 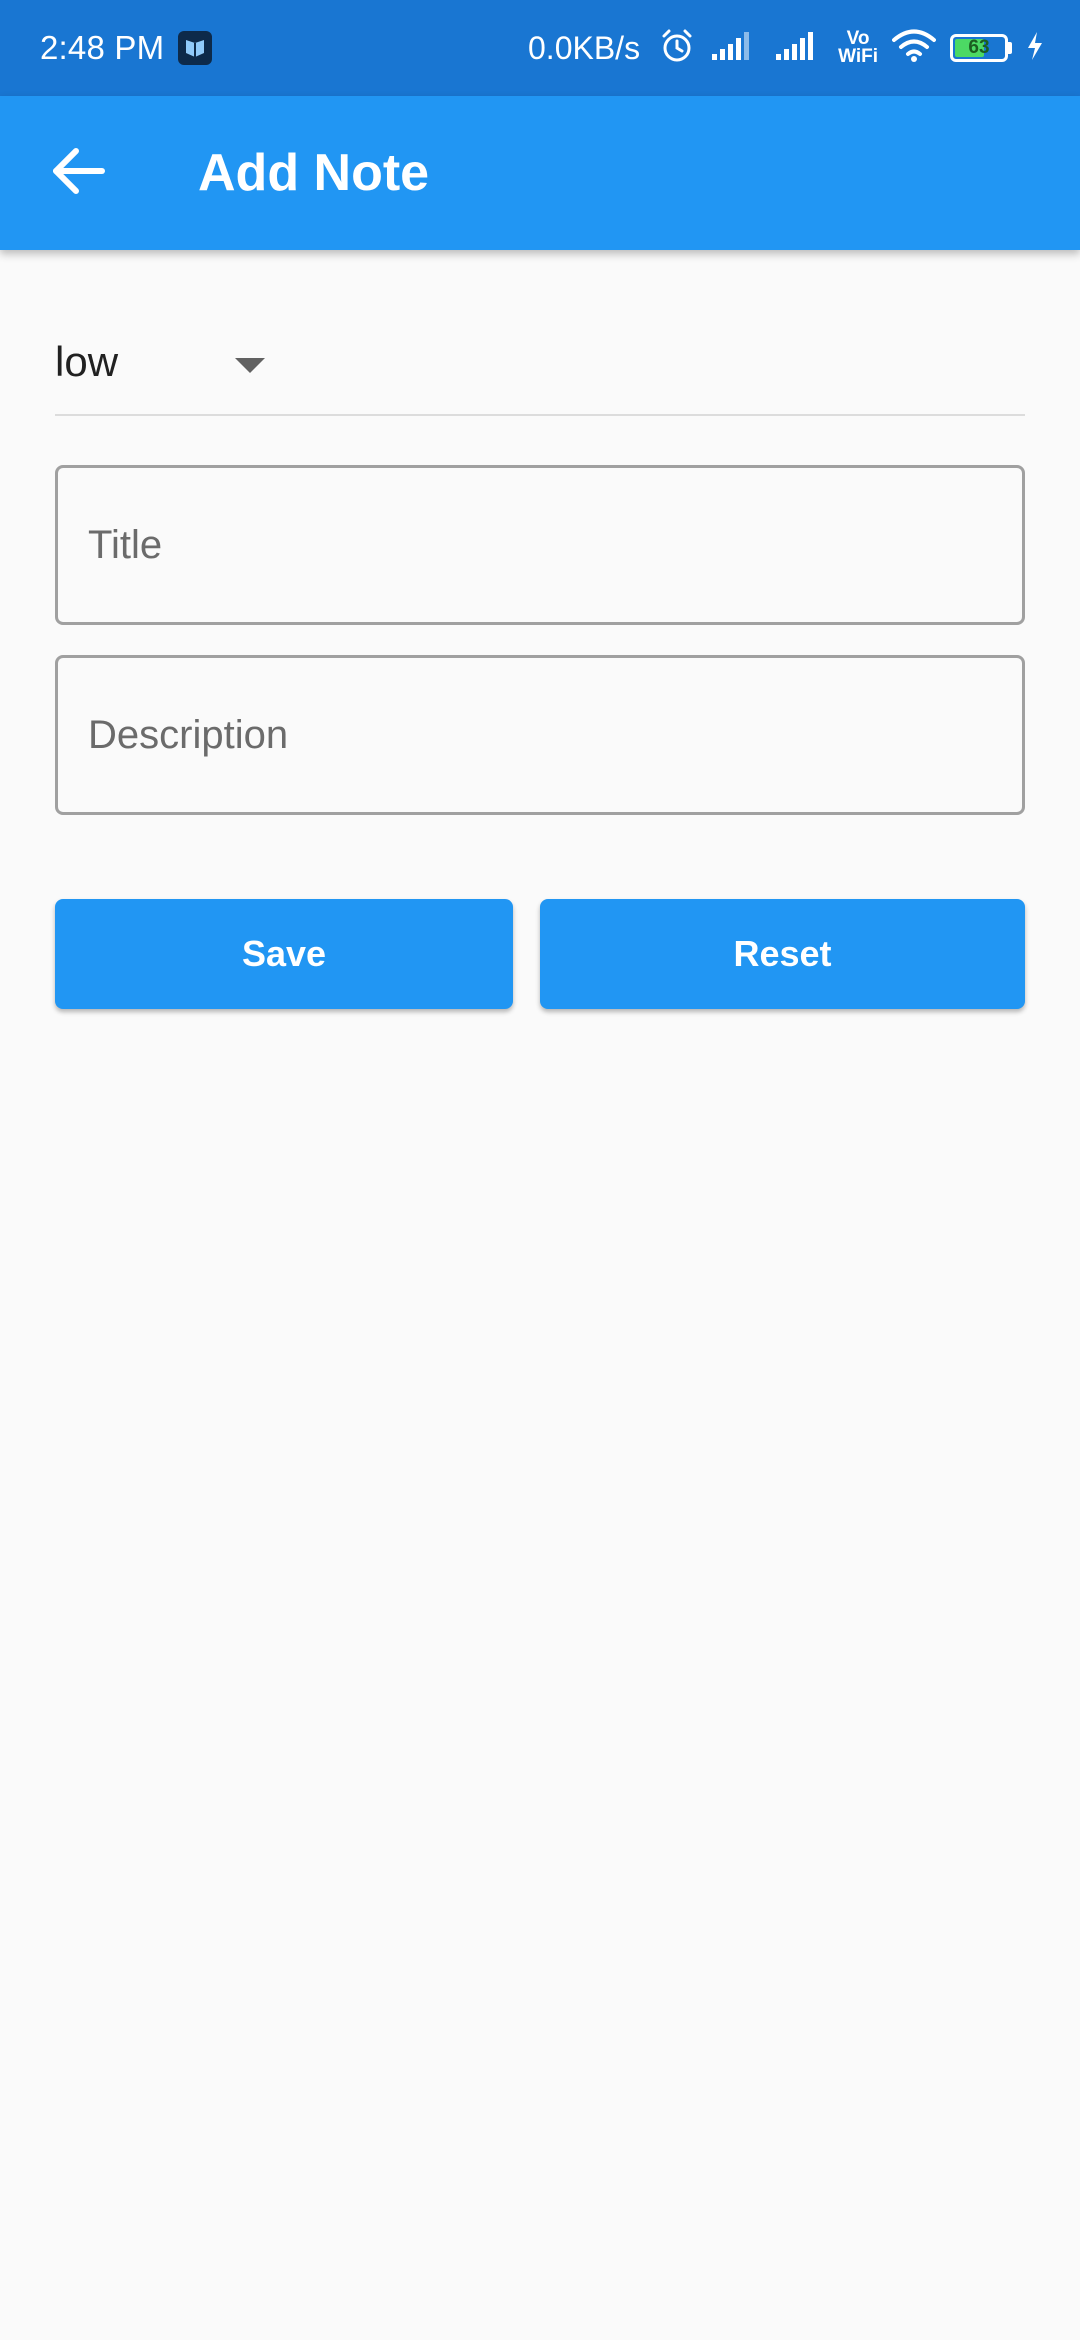 What do you see at coordinates (584, 47) in the screenshot?
I see `network-speed: 0.0KB/s` at bounding box center [584, 47].